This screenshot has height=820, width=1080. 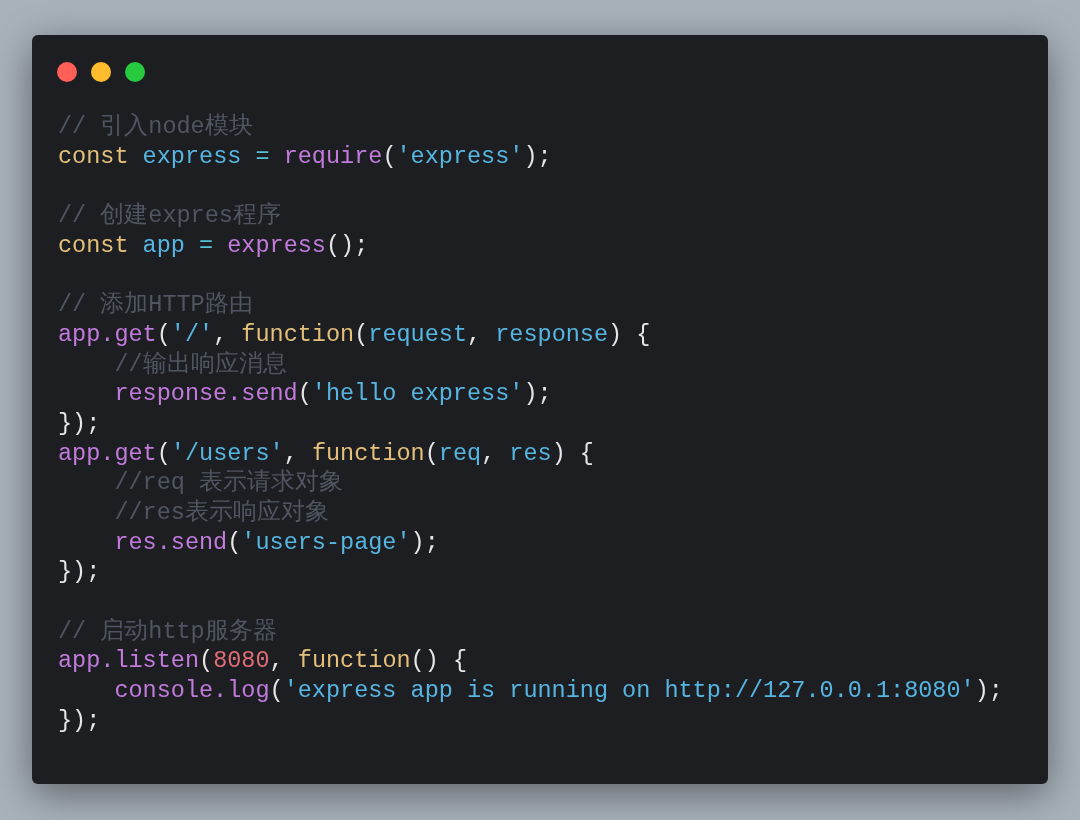 I want to click on code-line: app.listen(8080, function() {, so click(x=263, y=661).